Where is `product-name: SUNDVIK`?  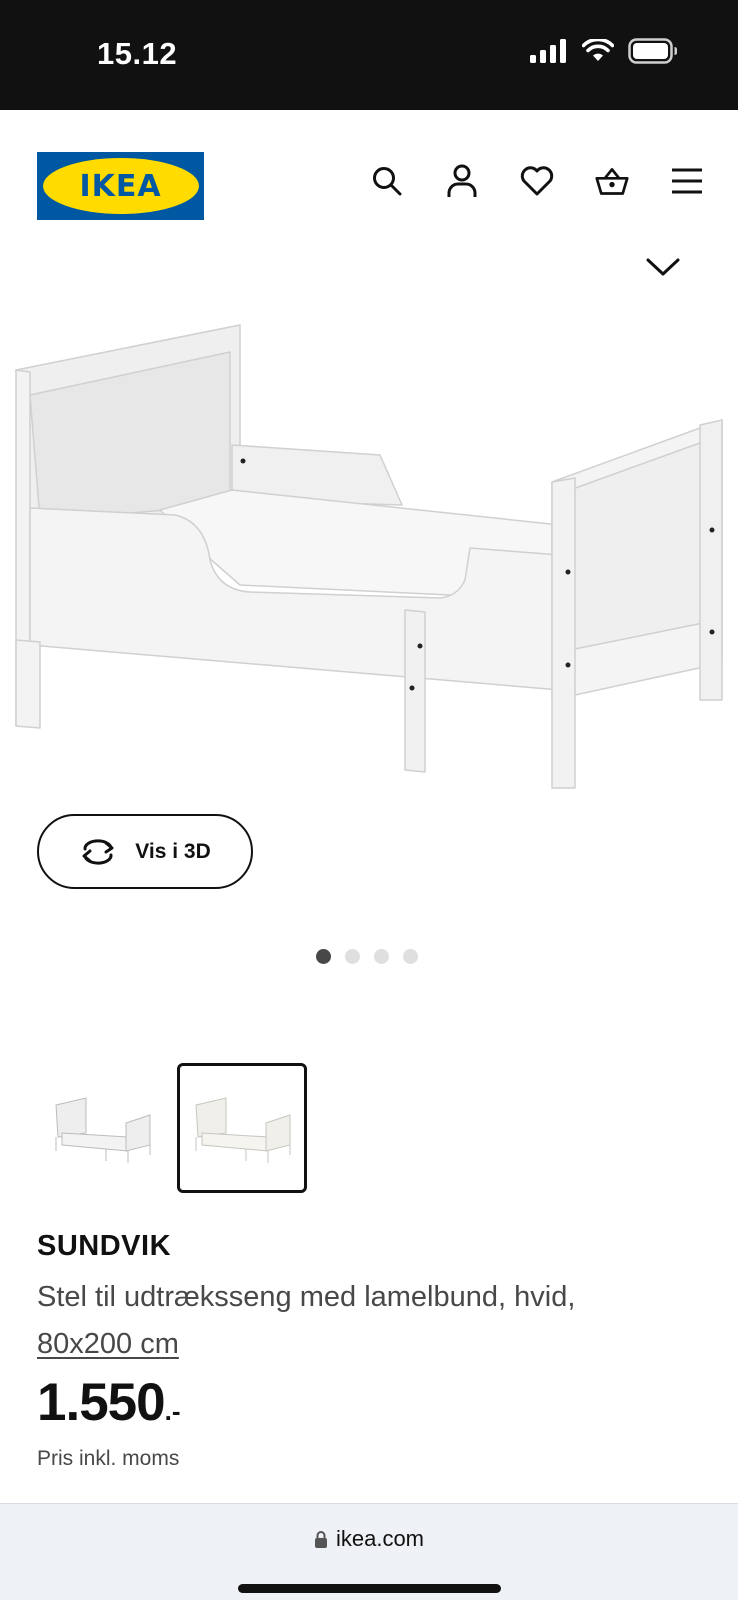
product-name: SUNDVIK is located at coordinates (104, 1246).